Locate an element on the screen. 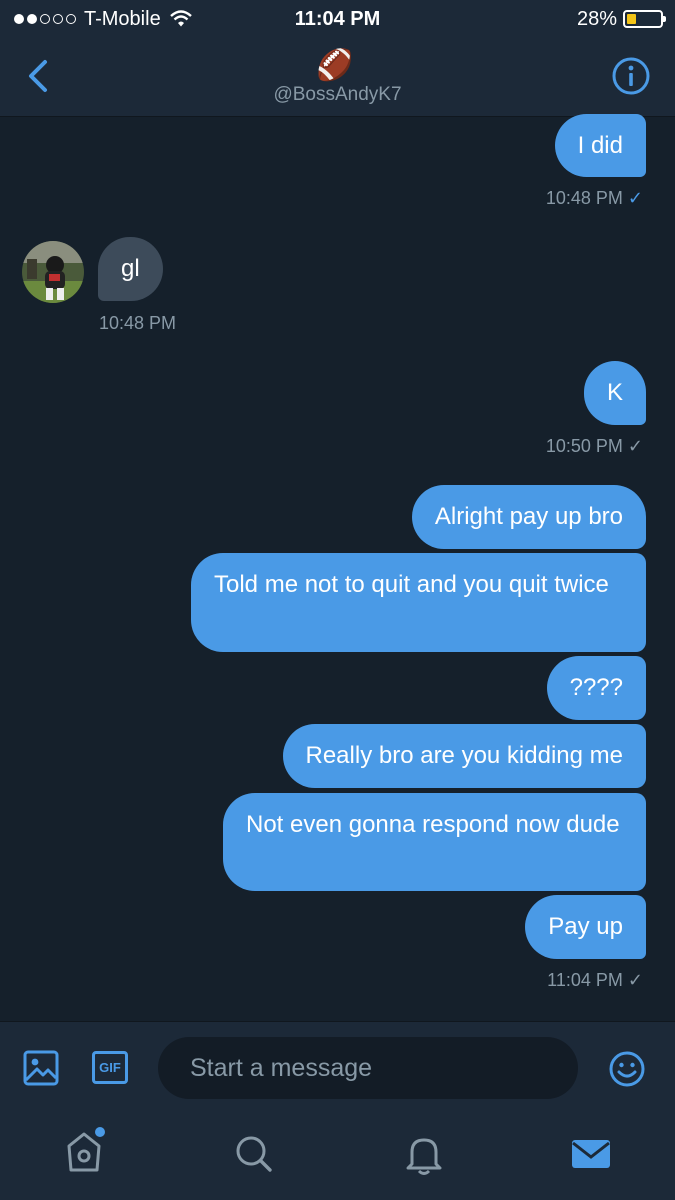  message-bubble: Really bro are you kidding me is located at coordinates (464, 756).